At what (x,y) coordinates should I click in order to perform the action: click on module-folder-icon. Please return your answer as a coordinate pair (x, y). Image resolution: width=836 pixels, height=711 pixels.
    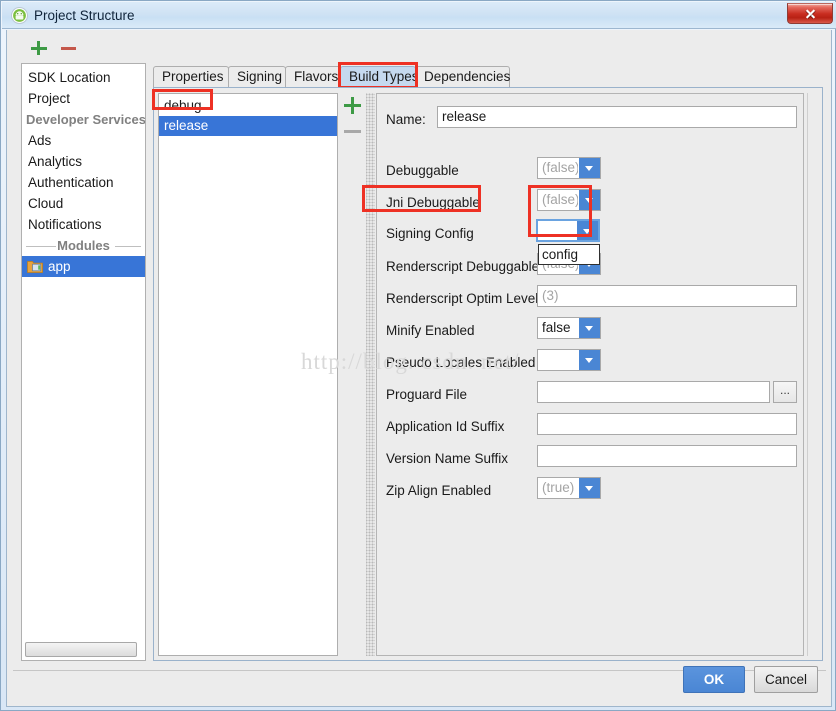
    Looking at the image, I should click on (35, 266).